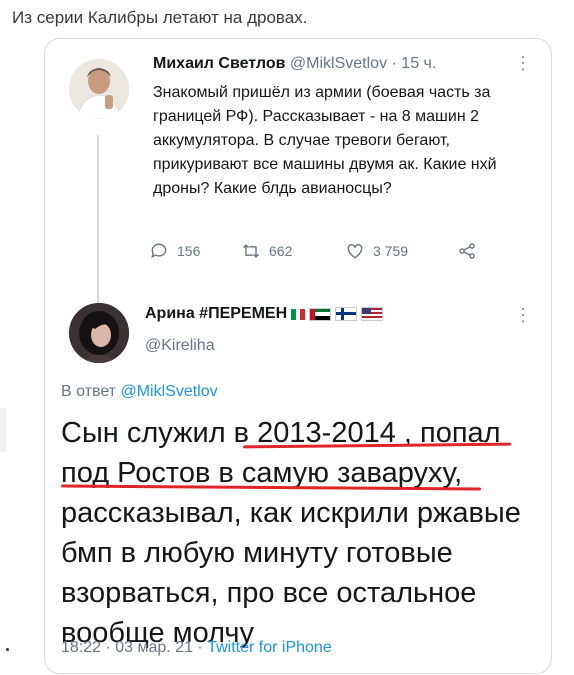 The image size is (574, 675). I want to click on reply-to-label: В ответ, so click(89, 391).